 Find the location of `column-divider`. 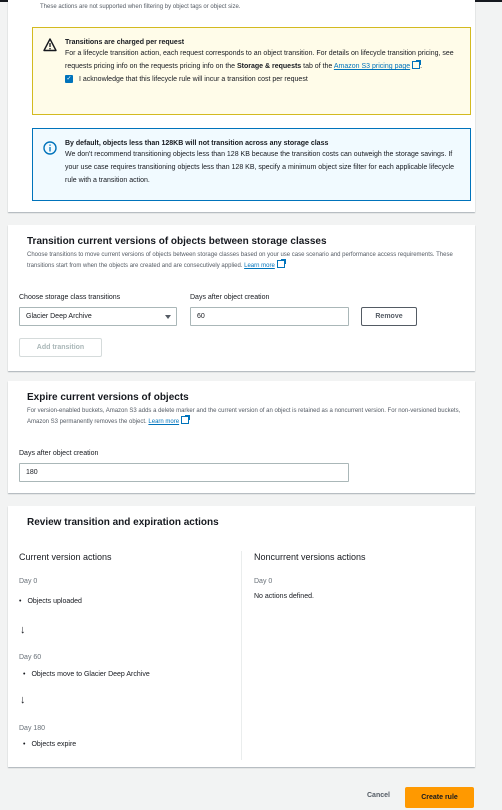

column-divider is located at coordinates (241, 655).